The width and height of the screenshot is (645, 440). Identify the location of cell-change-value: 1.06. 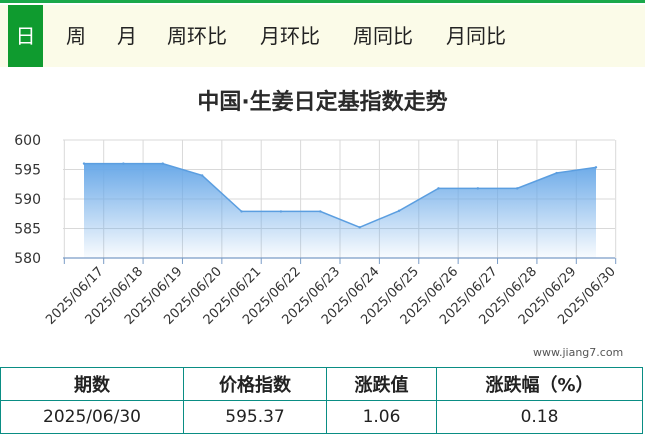
(381, 417).